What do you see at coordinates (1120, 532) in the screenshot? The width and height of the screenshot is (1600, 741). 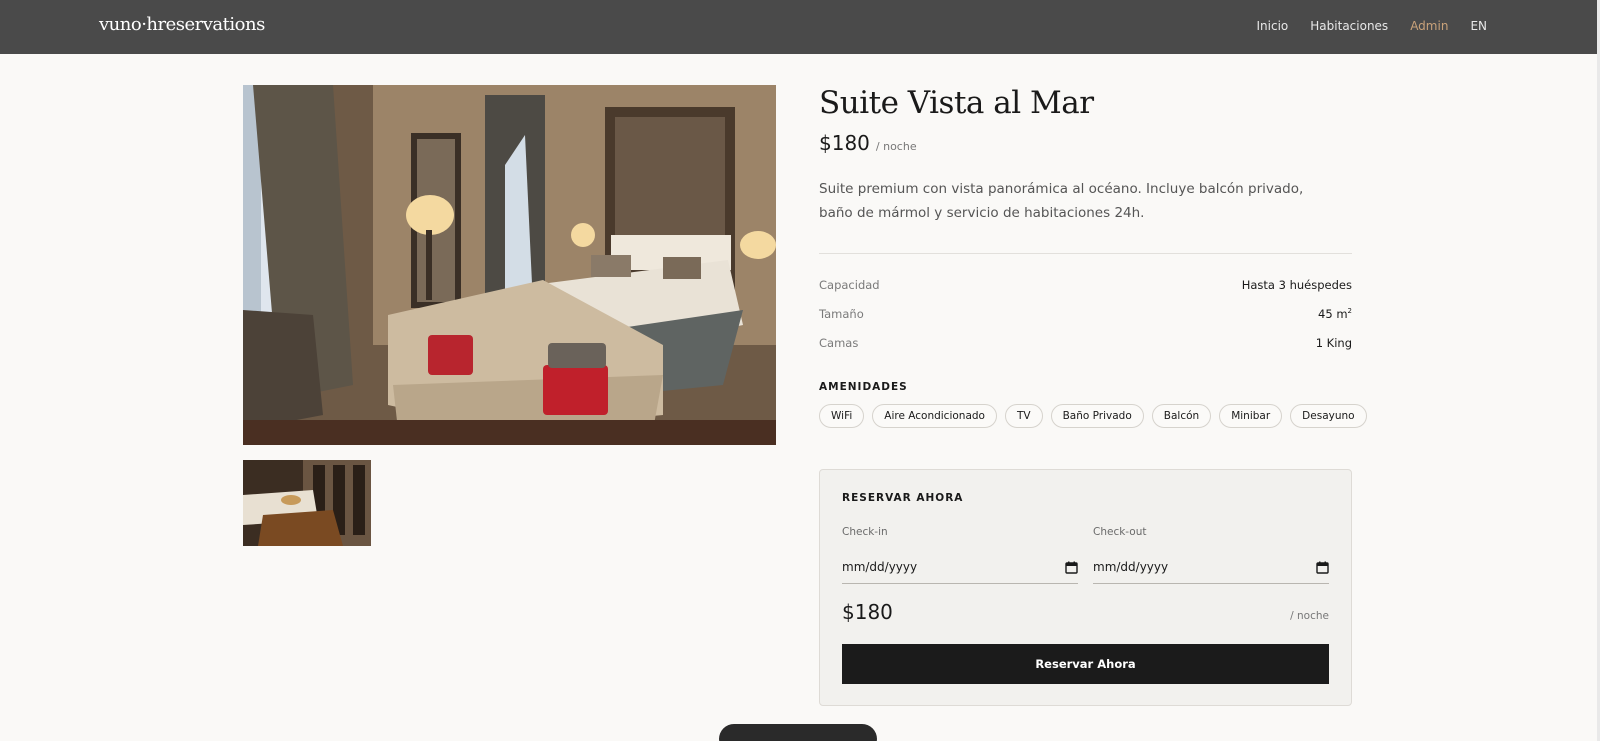 I see `checkout-label: Check-out` at bounding box center [1120, 532].